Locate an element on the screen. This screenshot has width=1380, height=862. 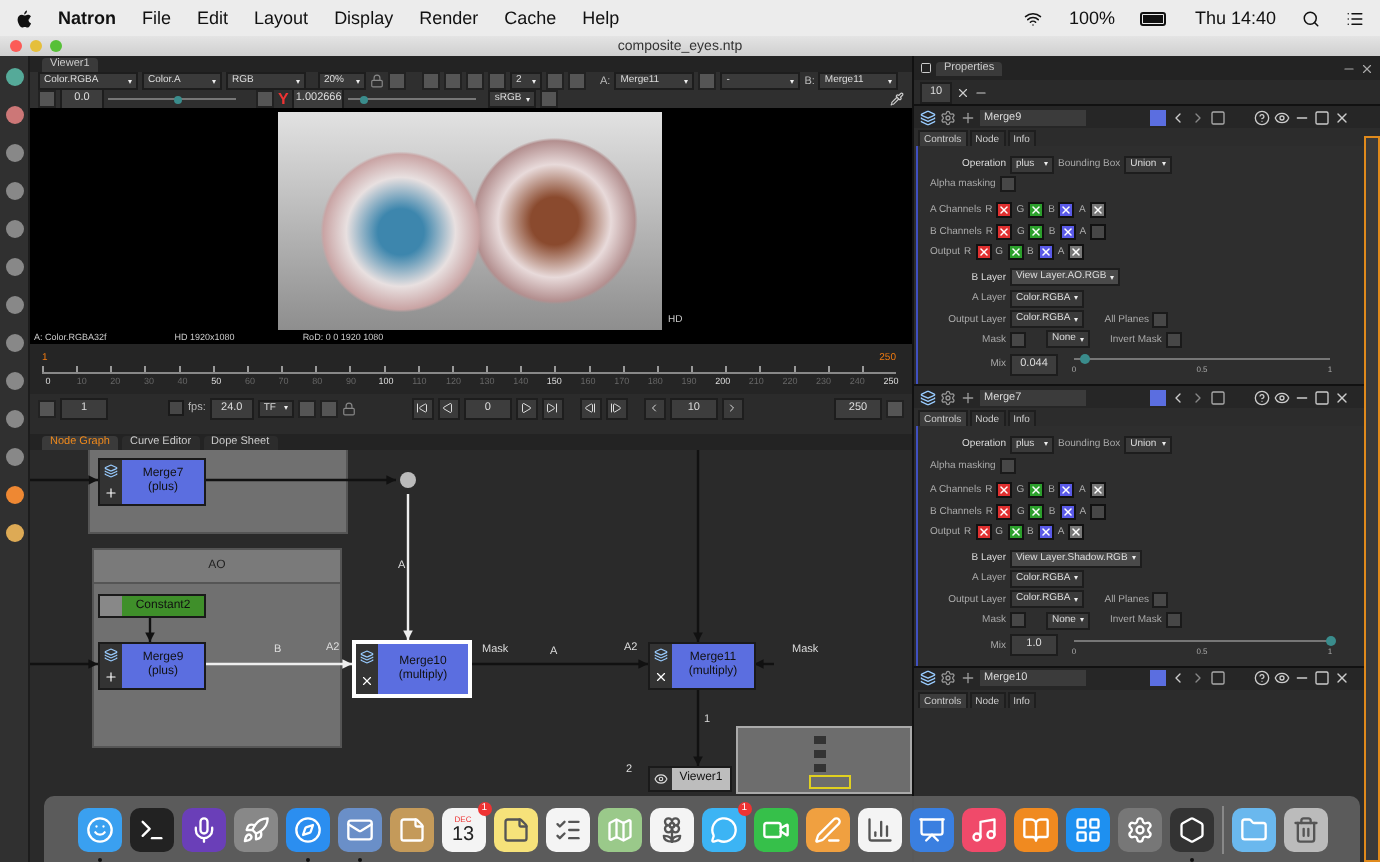
menu-item: Render is located at coordinates (449, 18).